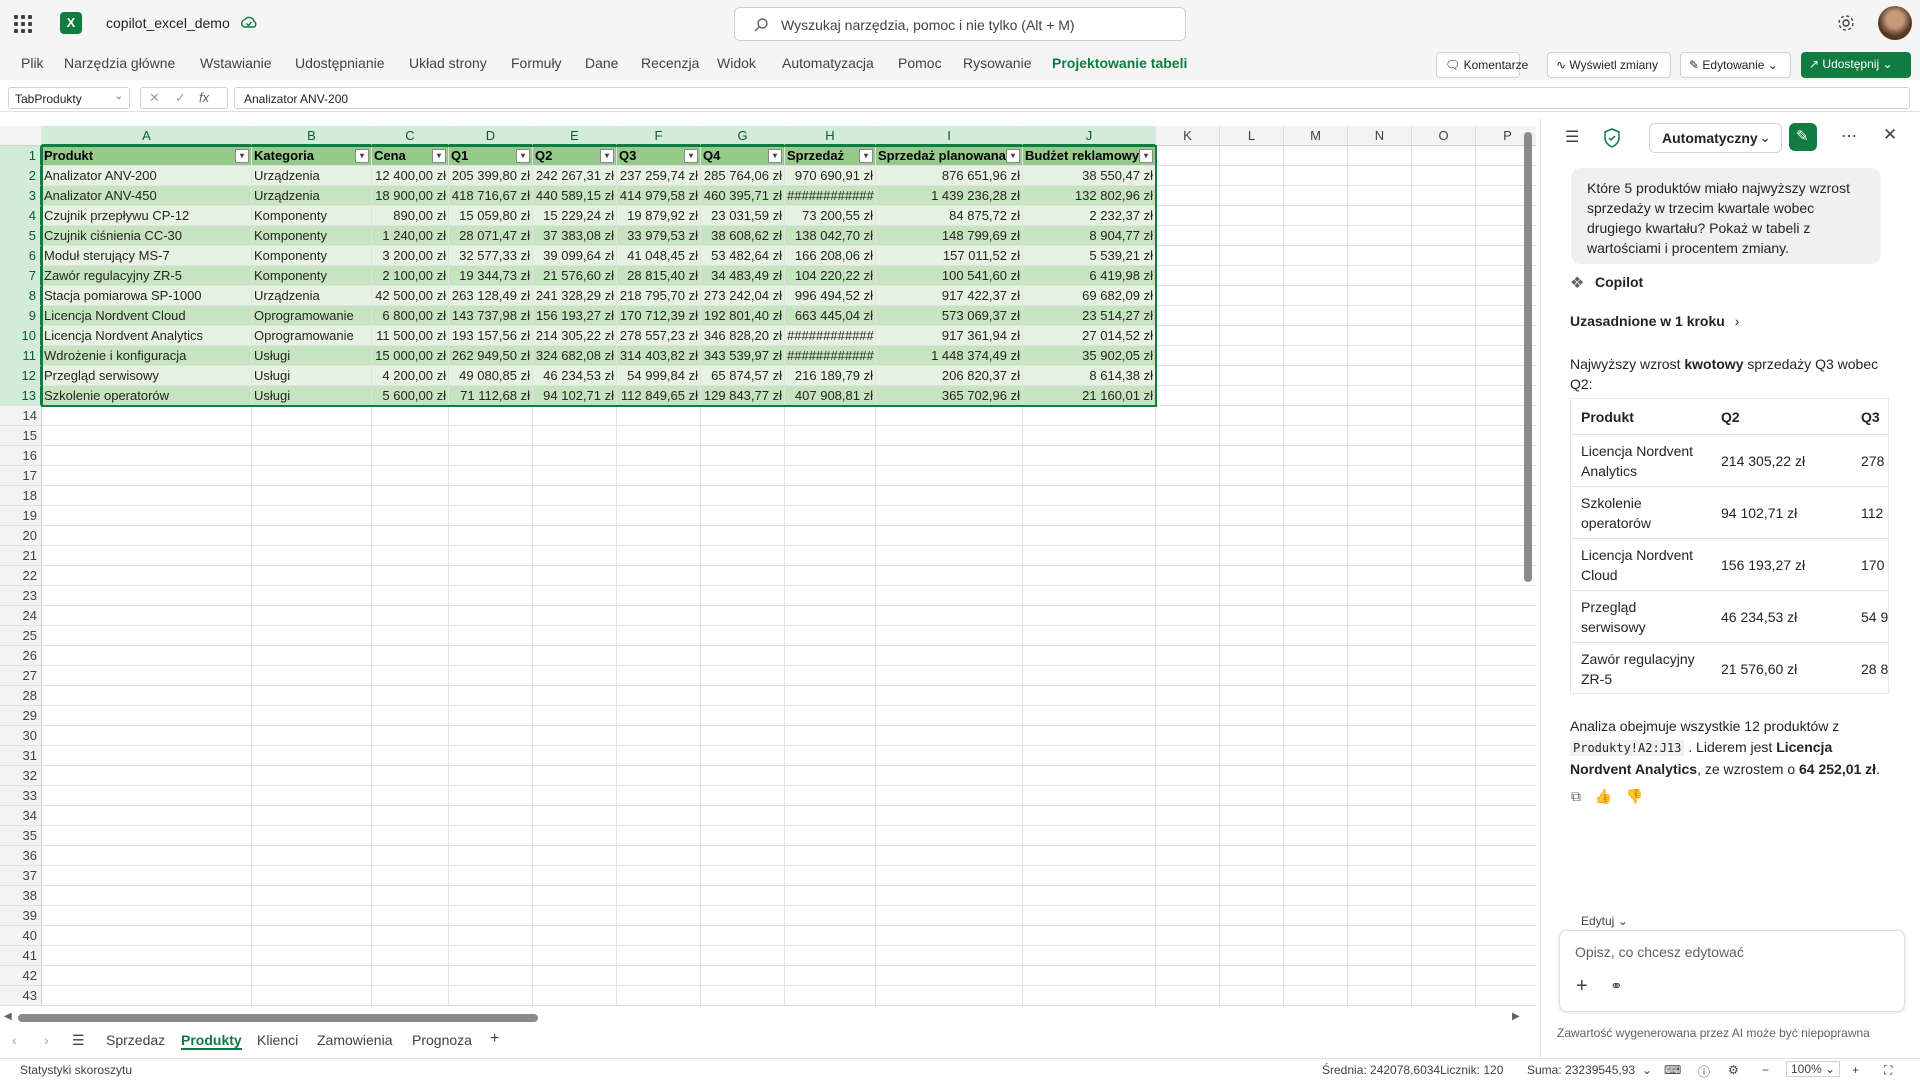 Image resolution: width=1920 pixels, height=1080 pixels. Describe the element at coordinates (211, 1041) in the screenshot. I see `tab-produkty: Produkty` at that location.